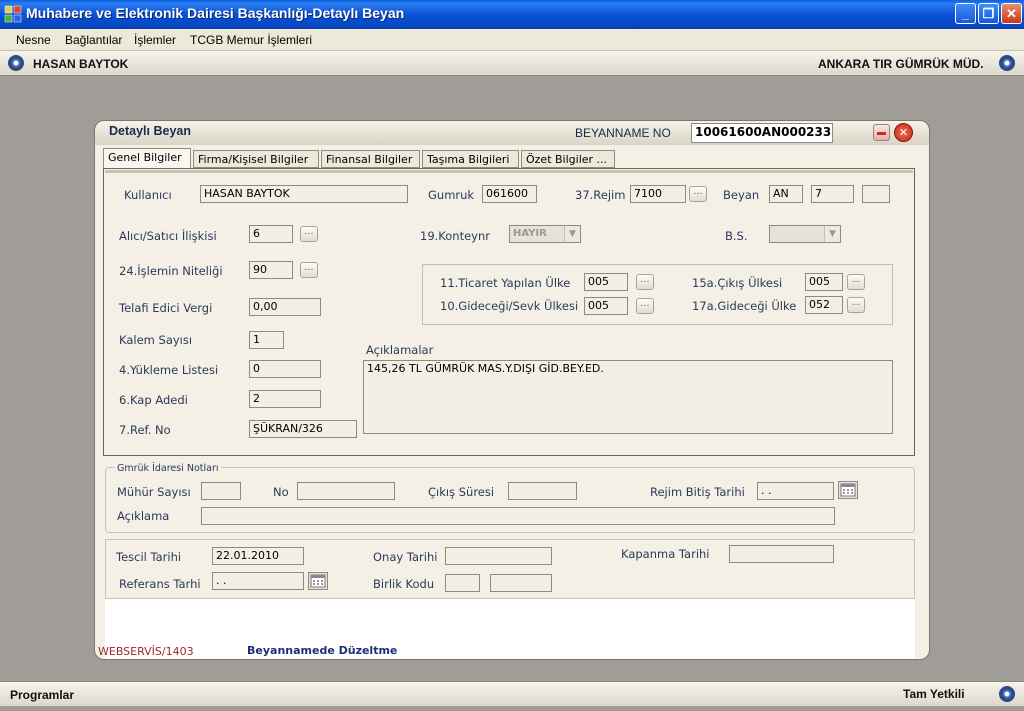 This screenshot has height=711, width=1024. I want to click on rejim-field: 7100, so click(658, 194).